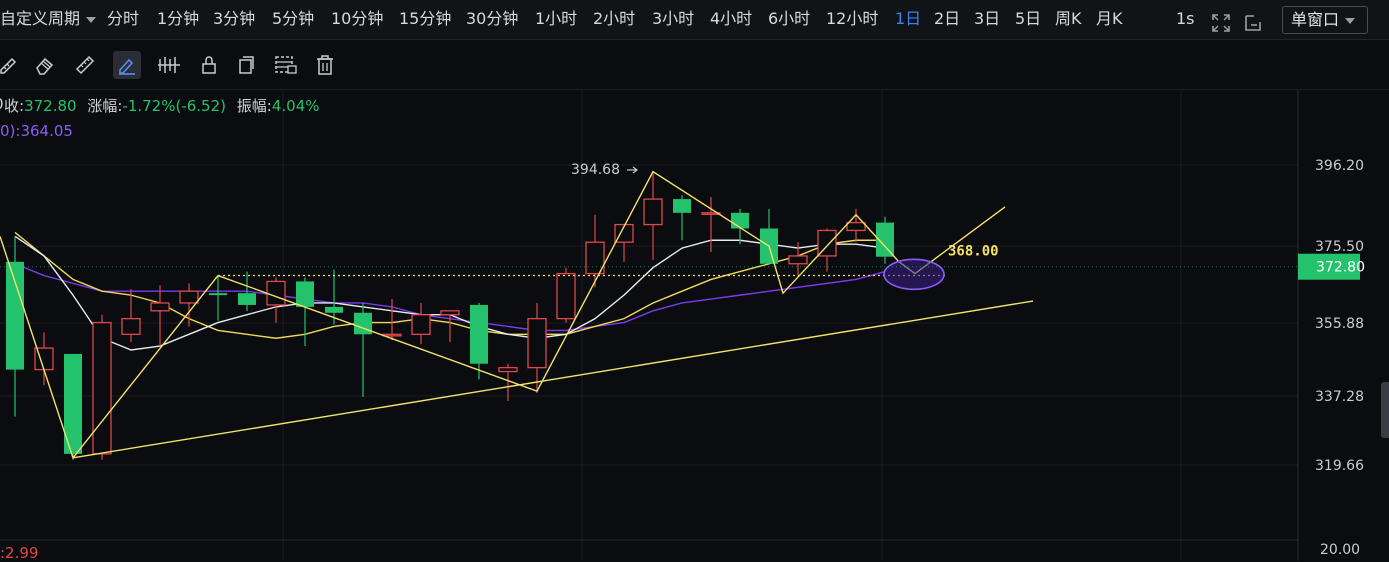 This screenshot has height=562, width=1389. Describe the element at coordinates (731, 19) in the screenshot. I see `timeframe-tab-10: 4小时` at that location.